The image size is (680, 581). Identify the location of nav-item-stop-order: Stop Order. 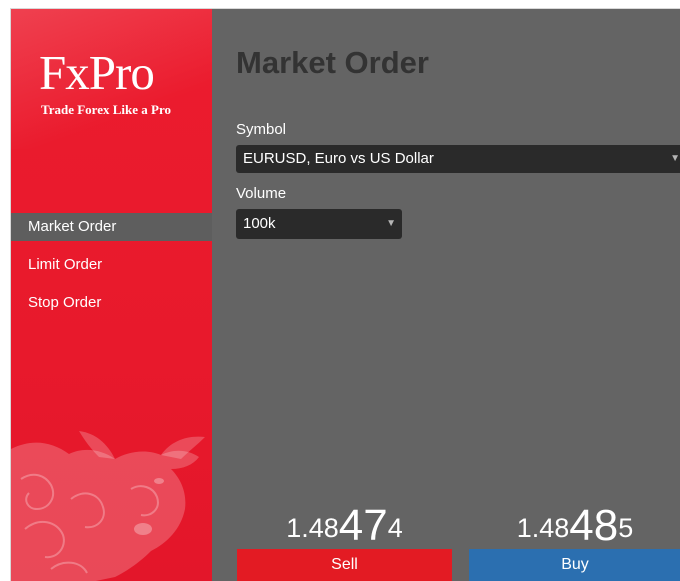
(111, 303).